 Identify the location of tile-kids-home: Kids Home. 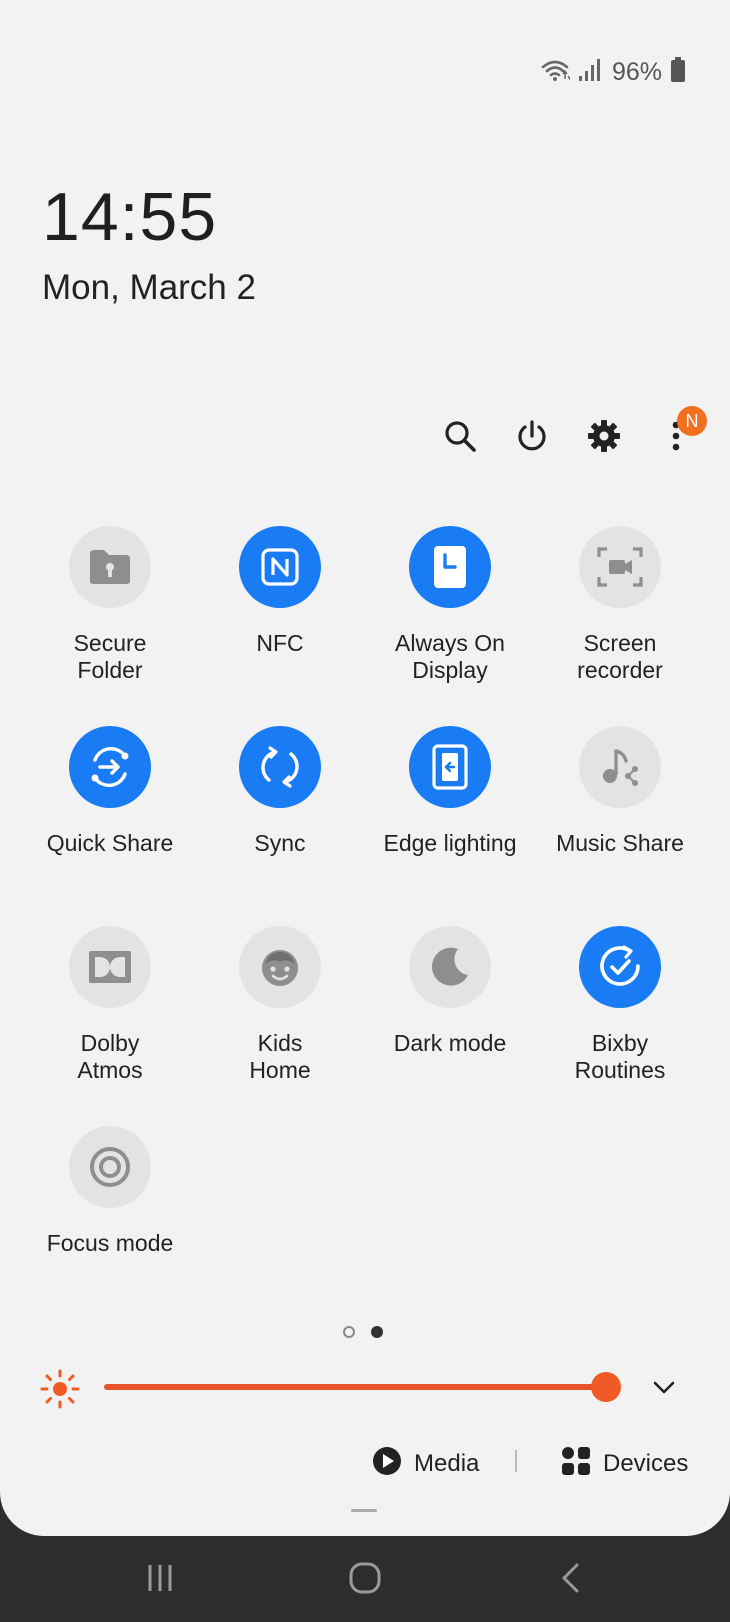
(280, 1005).